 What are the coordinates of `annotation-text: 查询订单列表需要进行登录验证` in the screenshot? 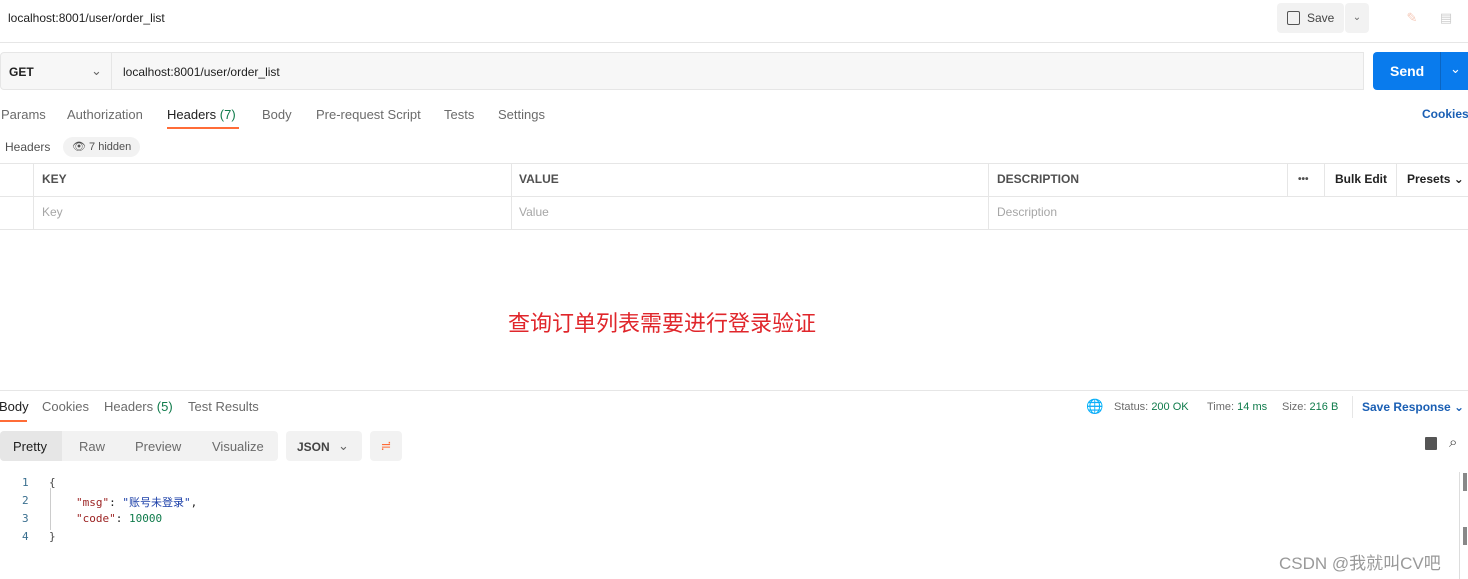 It's located at (662, 323).